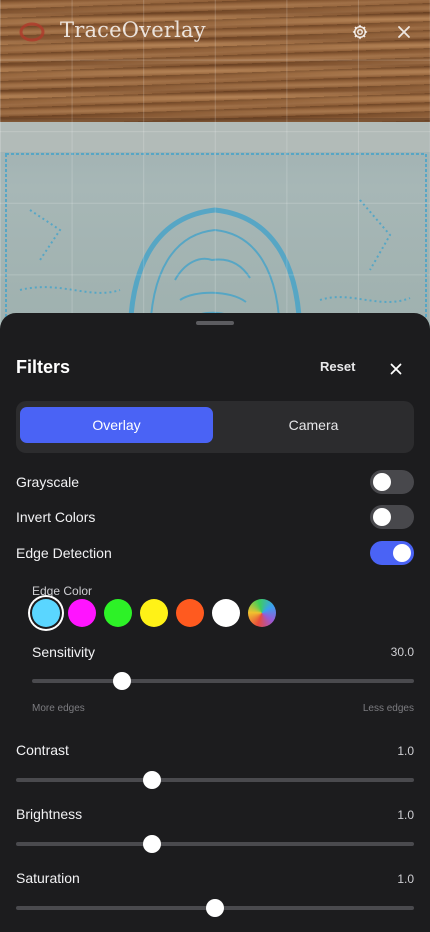 The image size is (430, 932). I want to click on invert-colors-label: Invert Colors, so click(56, 517).